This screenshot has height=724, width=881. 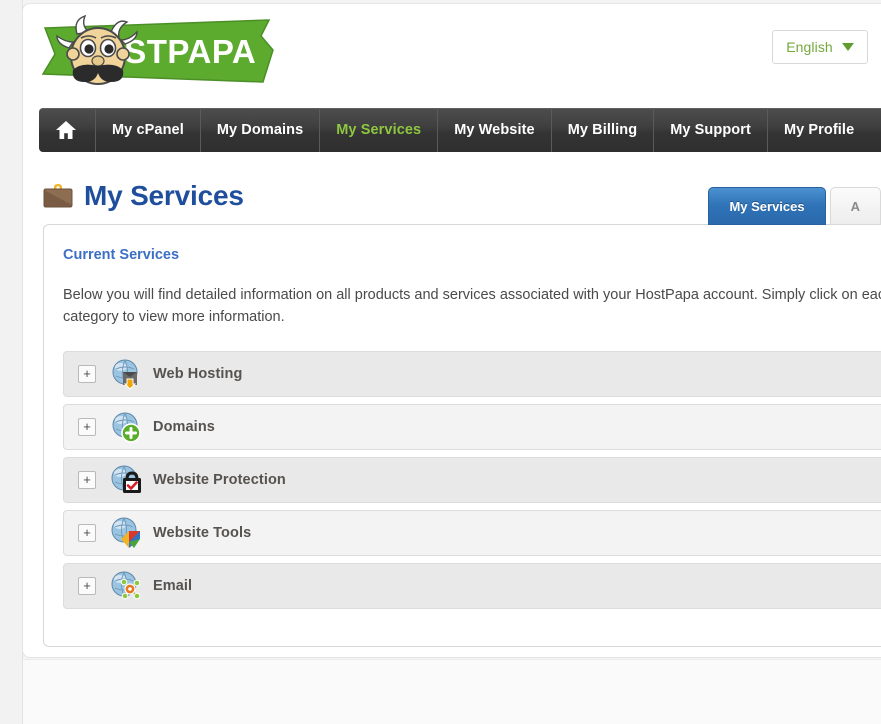 I want to click on language-selector: English, so click(x=820, y=47).